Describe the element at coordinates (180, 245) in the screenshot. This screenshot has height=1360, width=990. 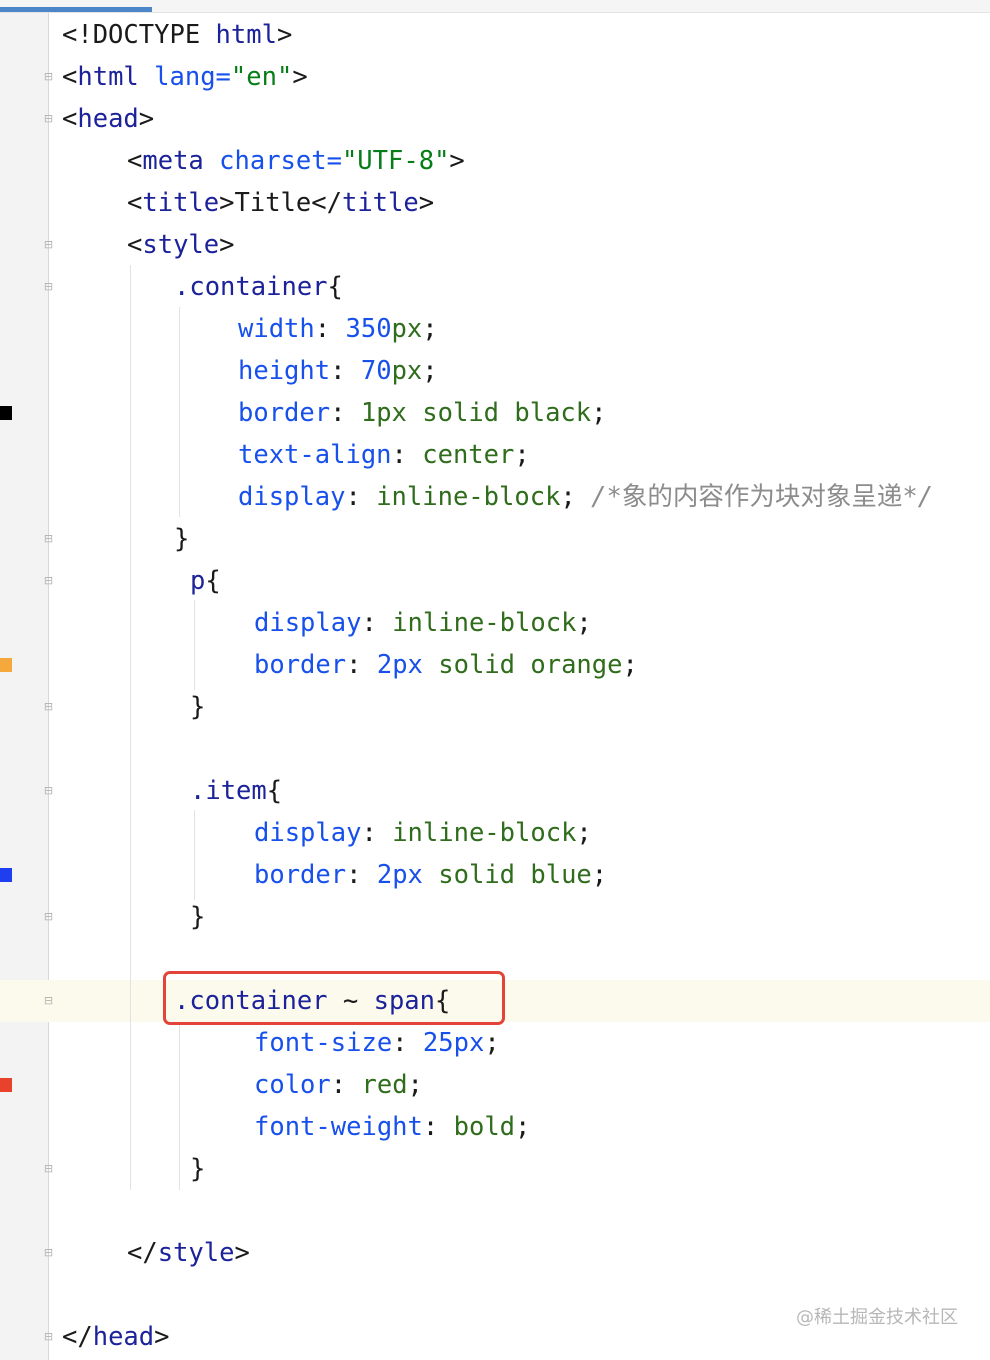
I see `code-line-style-open: <style>` at that location.